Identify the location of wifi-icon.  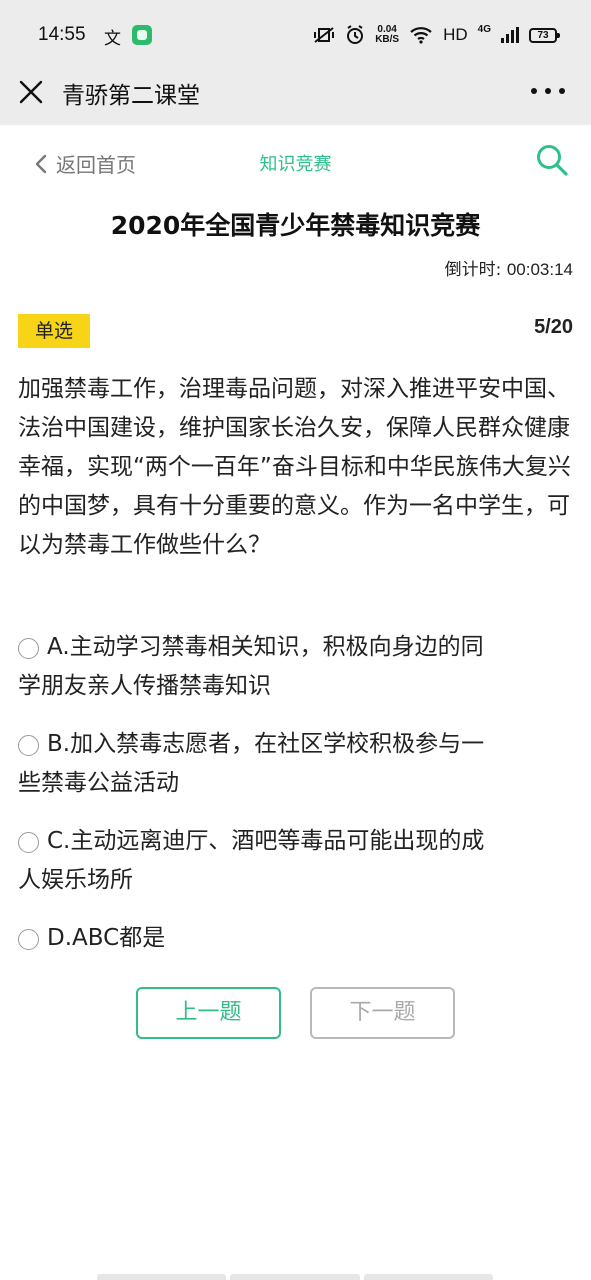
(421, 35).